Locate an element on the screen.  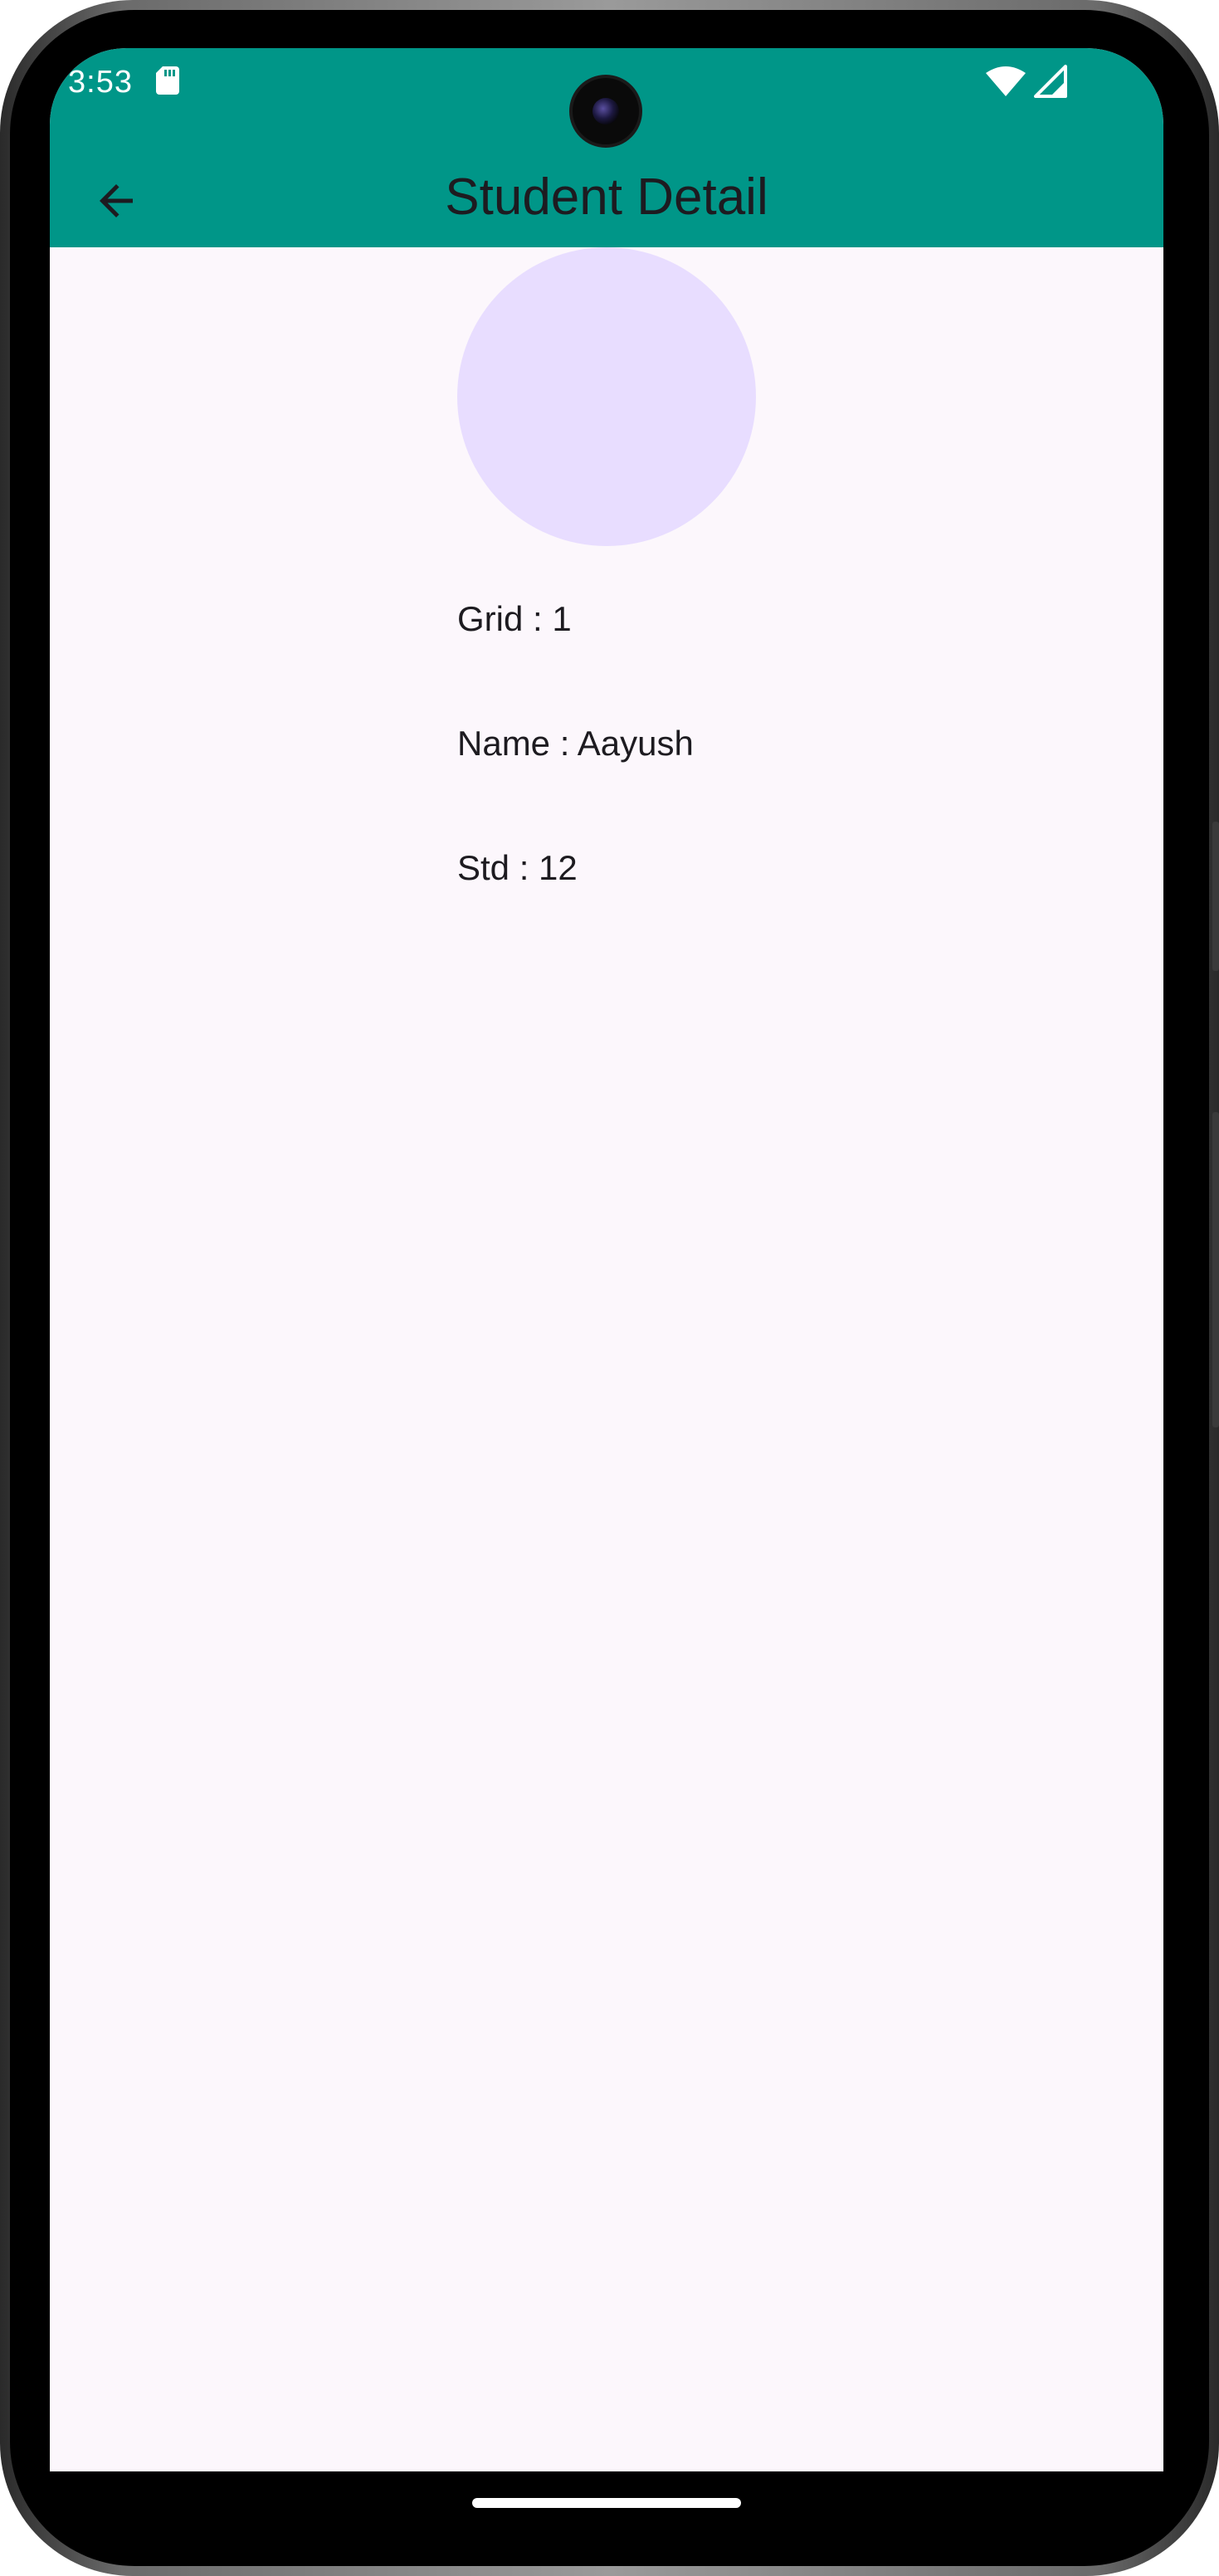
status-bar: 3:53 is located at coordinates (607, 100).